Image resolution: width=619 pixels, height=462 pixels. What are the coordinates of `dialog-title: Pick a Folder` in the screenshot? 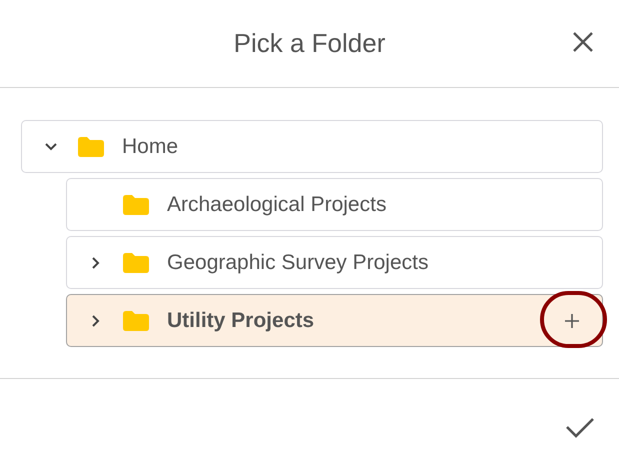 It's located at (310, 43).